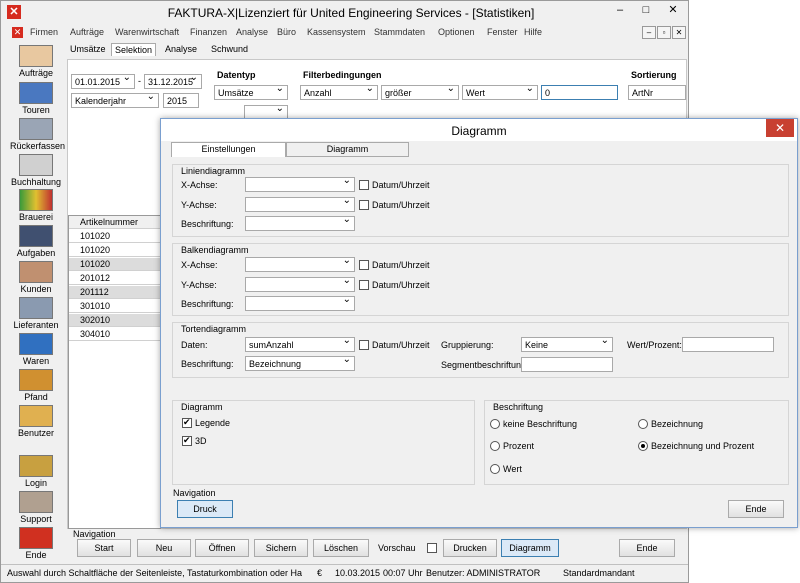 Image resolution: width=800 pixels, height=583 pixels. Describe the element at coordinates (300, 263) in the screenshot. I see `bar-x-select` at that location.